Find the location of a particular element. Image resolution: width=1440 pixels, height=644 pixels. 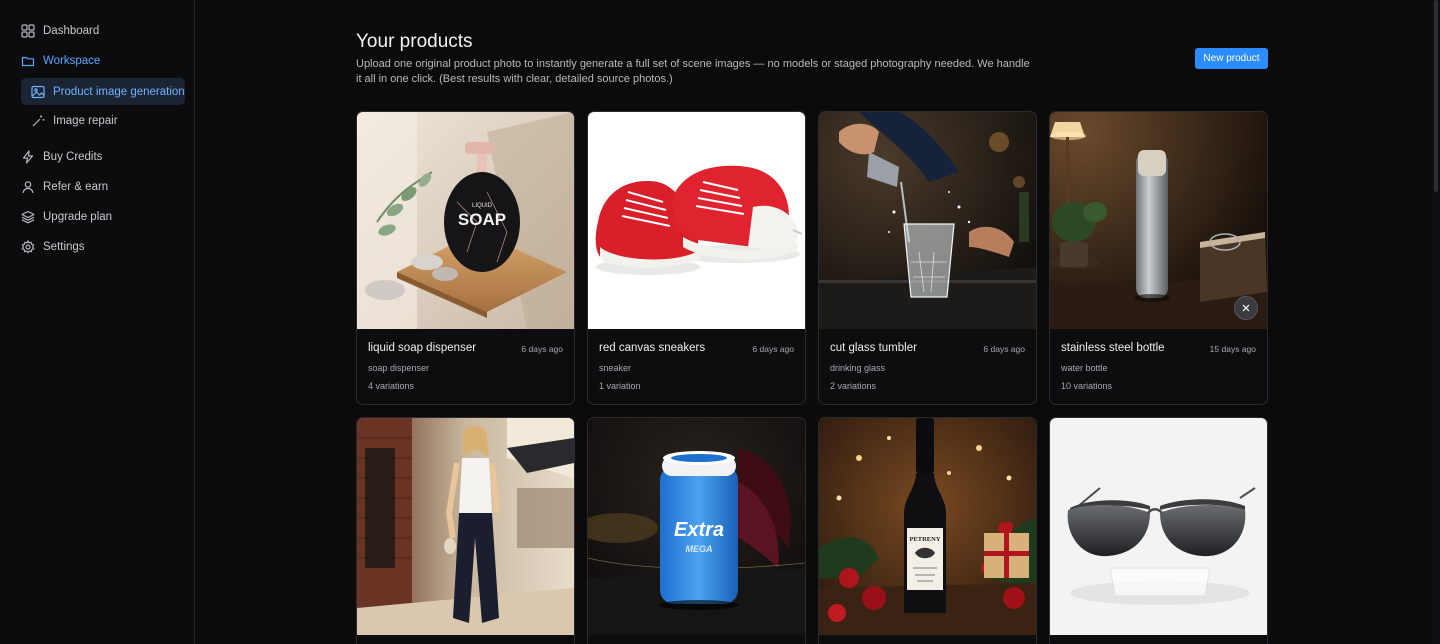

product-image: LIQUID SOAP is located at coordinates (465, 220).